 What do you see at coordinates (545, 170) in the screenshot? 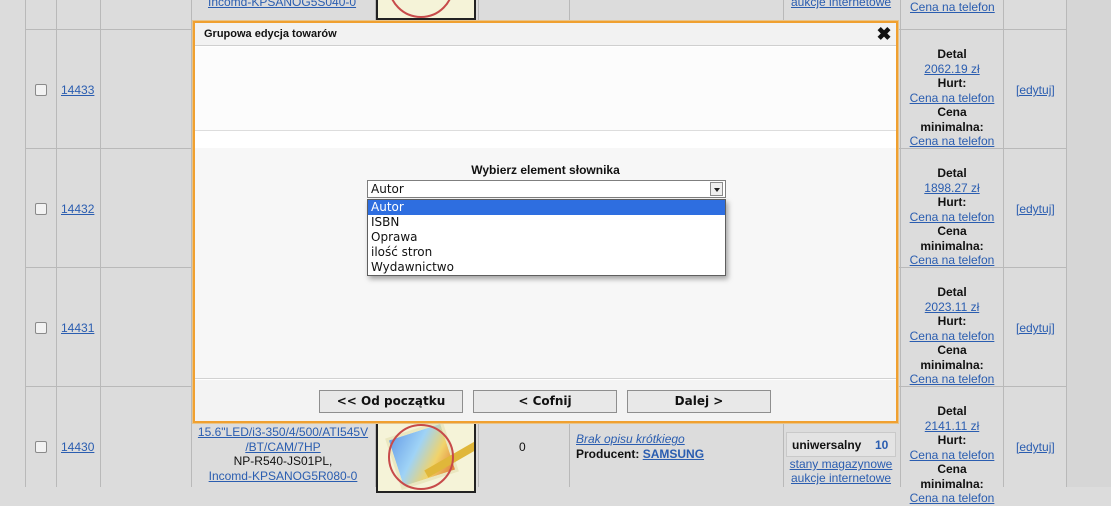
I see `dictionary-select-label: Wybierz element słownika` at bounding box center [545, 170].